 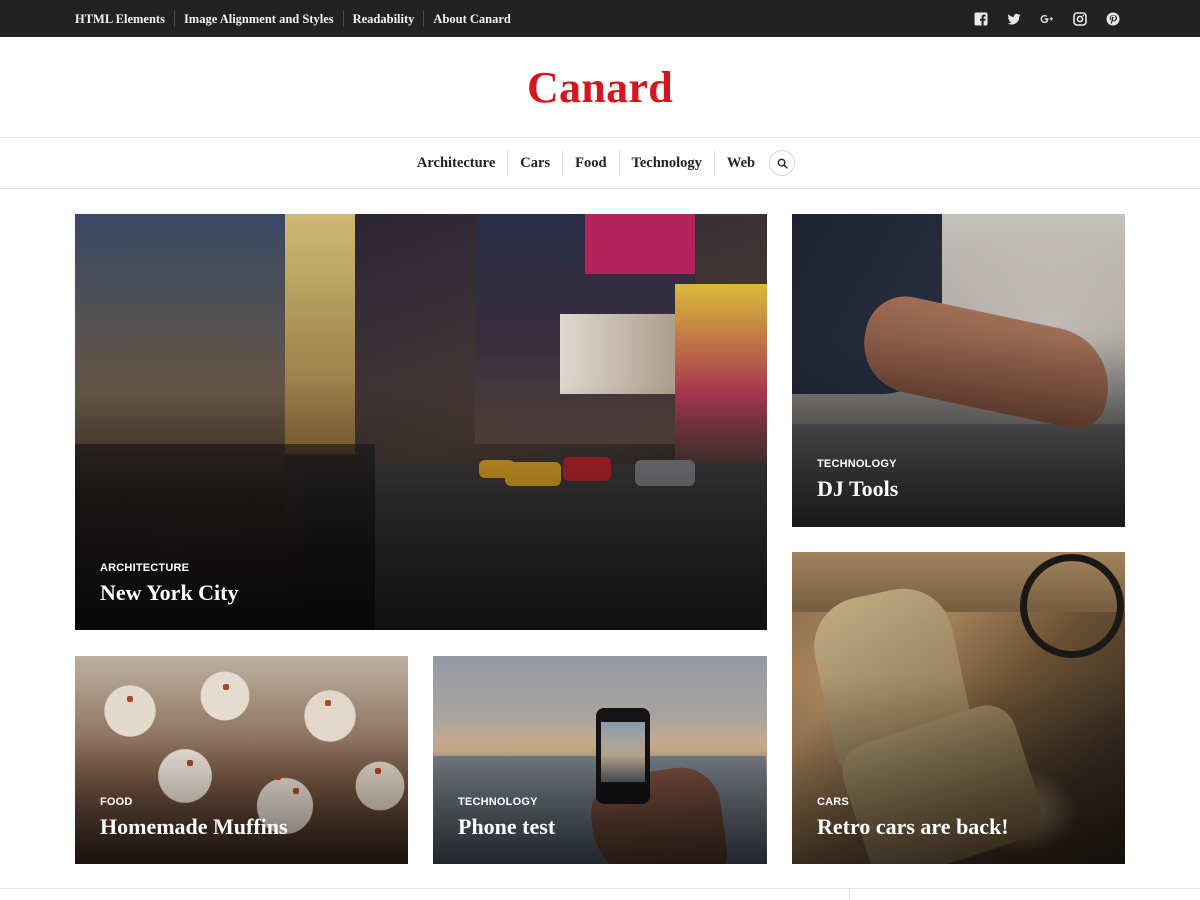 I want to click on pinterest-icon, so click(x=1113, y=19).